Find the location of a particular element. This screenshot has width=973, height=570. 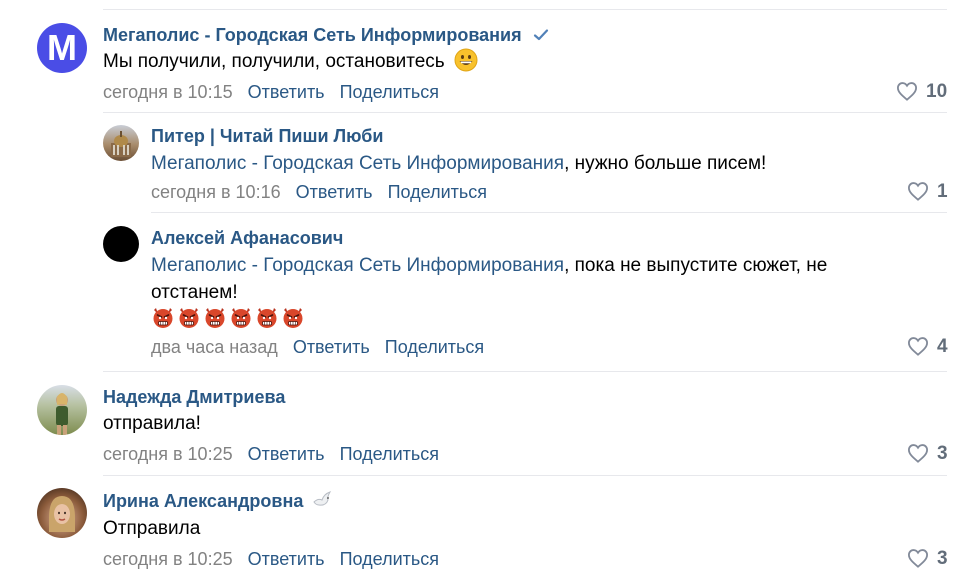

verified-icon is located at coordinates (540, 35).